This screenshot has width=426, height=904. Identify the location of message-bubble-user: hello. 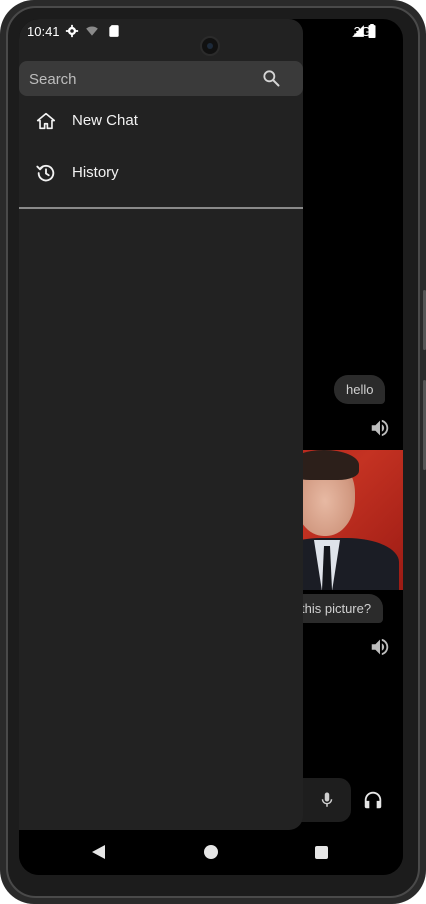
(360, 389).